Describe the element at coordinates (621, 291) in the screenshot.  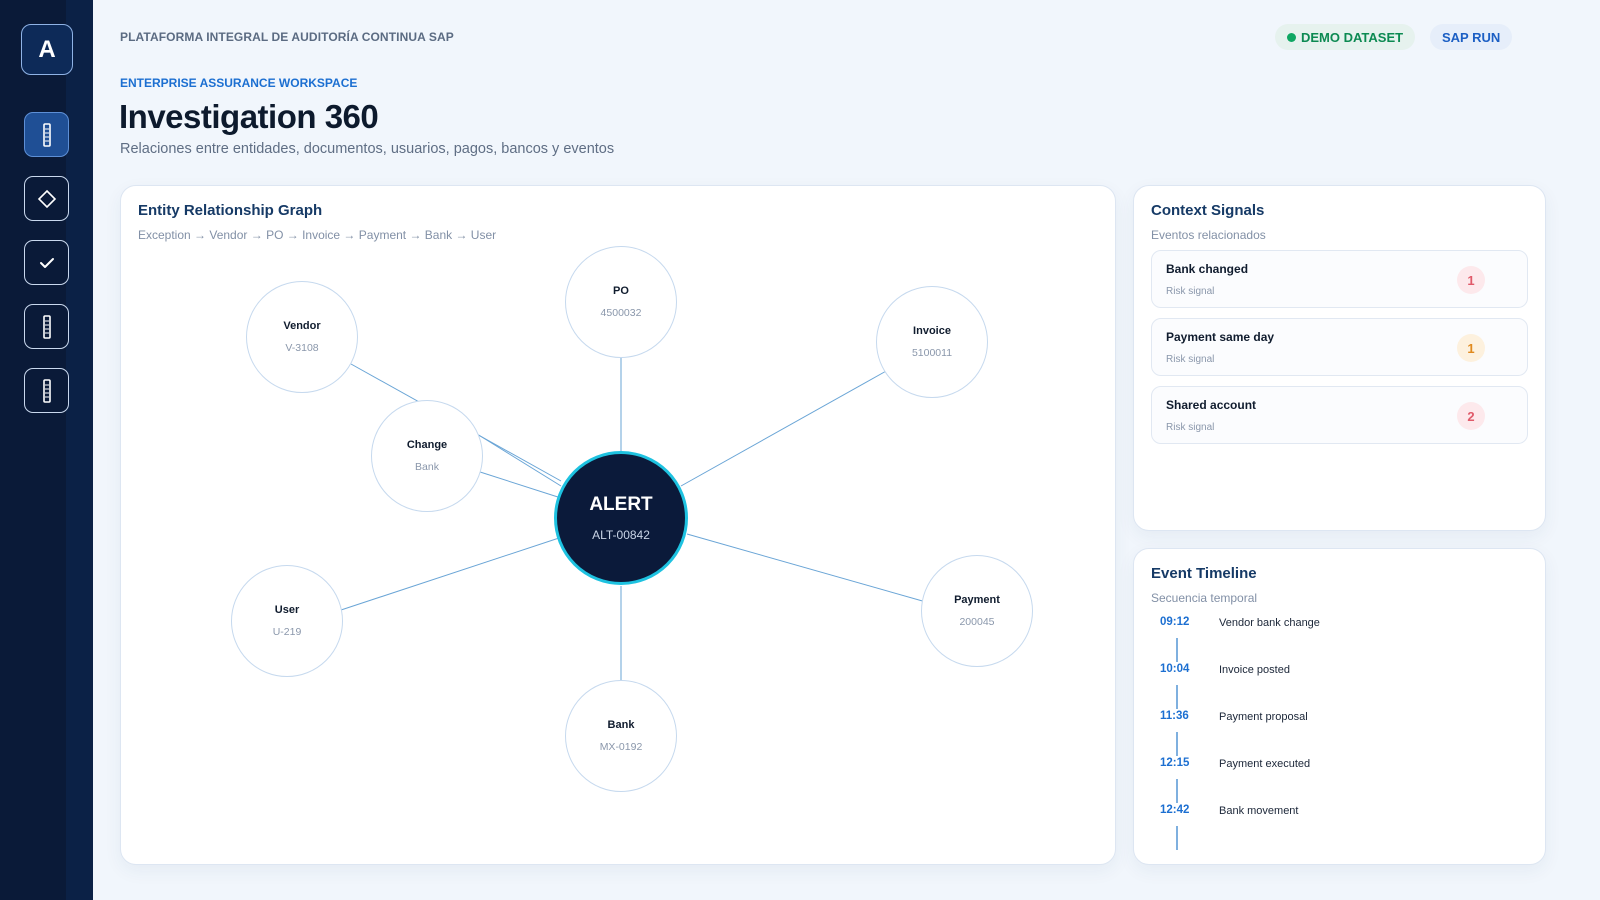
I see `node-label: PO` at that location.